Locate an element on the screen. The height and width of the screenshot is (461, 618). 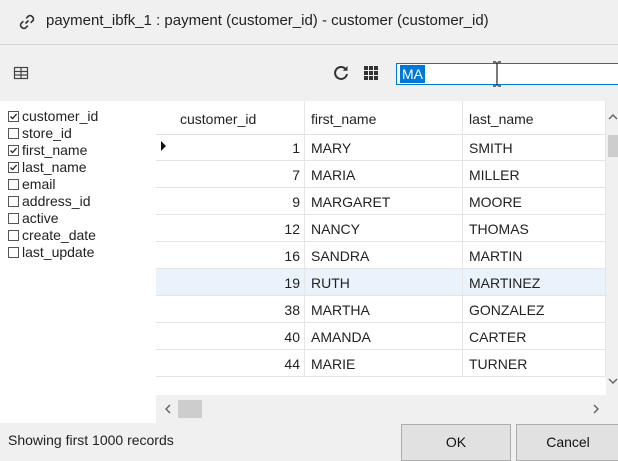
cell-first-name: RUTH is located at coordinates (384, 282).